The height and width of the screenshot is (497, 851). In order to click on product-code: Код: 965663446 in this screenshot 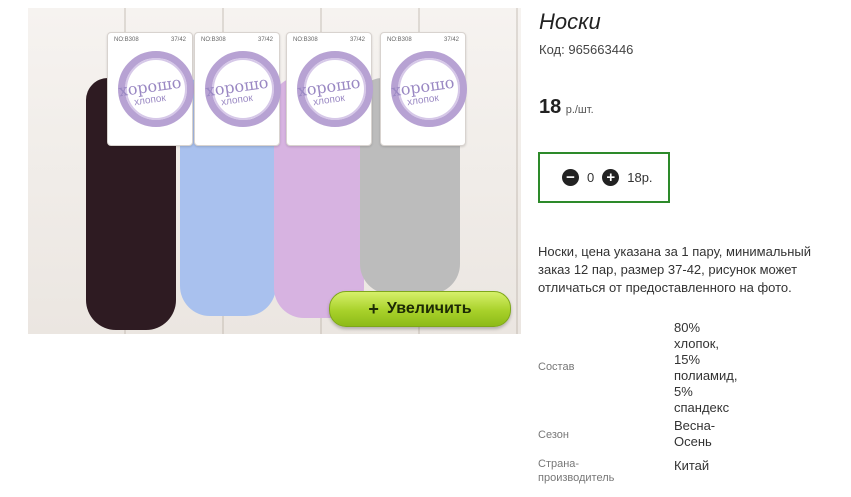, I will do `click(586, 49)`.